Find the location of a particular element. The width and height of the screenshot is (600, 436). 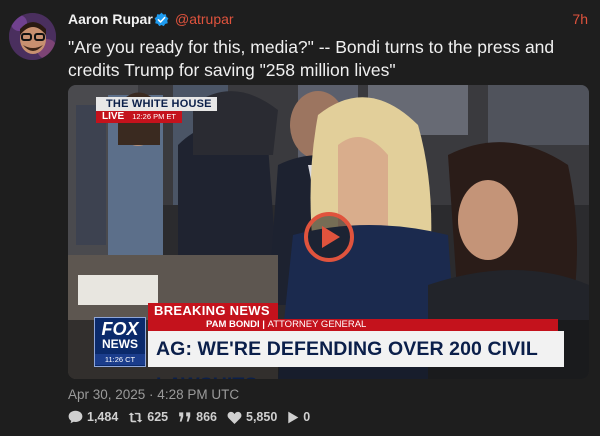

speaker-name-bar: PAM BONDI | ATTORNEY GENERAL is located at coordinates (353, 325).